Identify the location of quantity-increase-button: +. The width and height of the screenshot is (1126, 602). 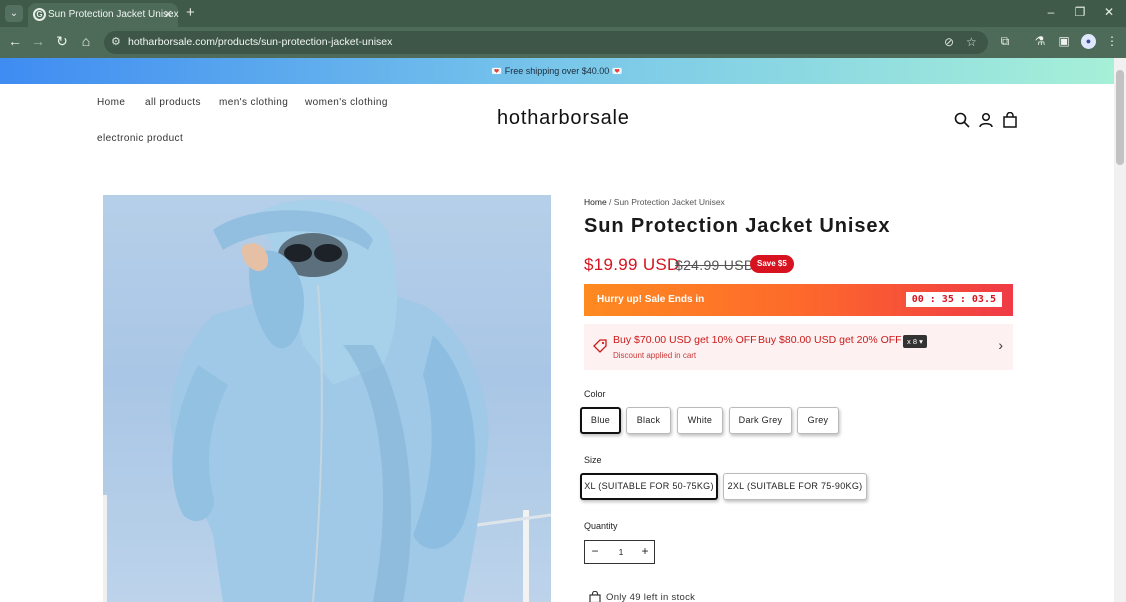
(645, 551).